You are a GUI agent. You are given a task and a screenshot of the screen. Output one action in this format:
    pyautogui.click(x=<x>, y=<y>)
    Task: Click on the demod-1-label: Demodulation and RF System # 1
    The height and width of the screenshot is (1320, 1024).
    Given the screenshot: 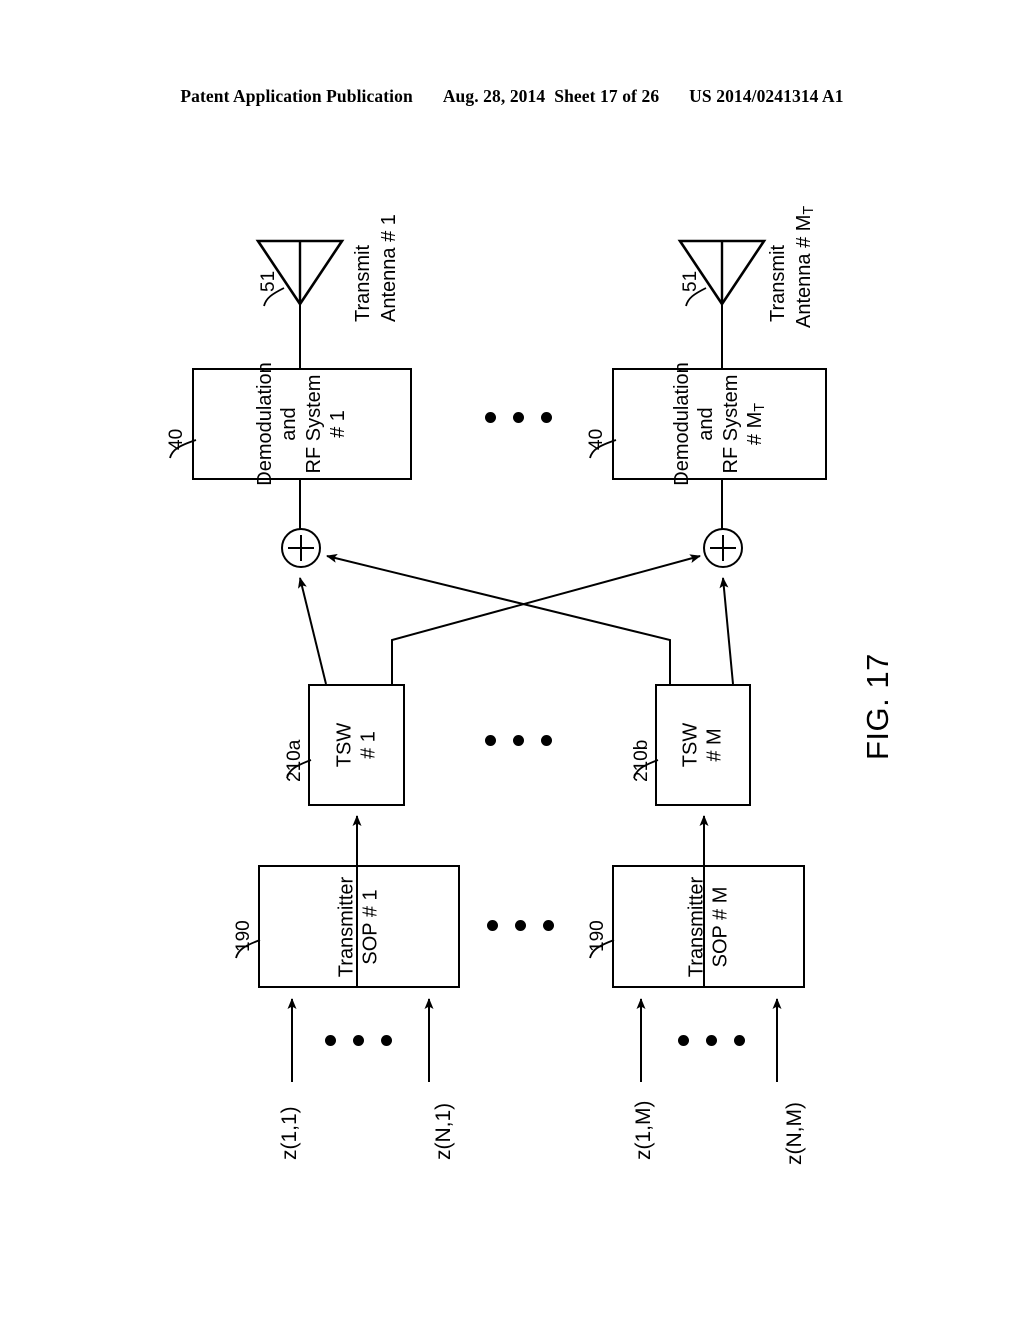 What is the action you would take?
    pyautogui.click(x=302, y=423)
    